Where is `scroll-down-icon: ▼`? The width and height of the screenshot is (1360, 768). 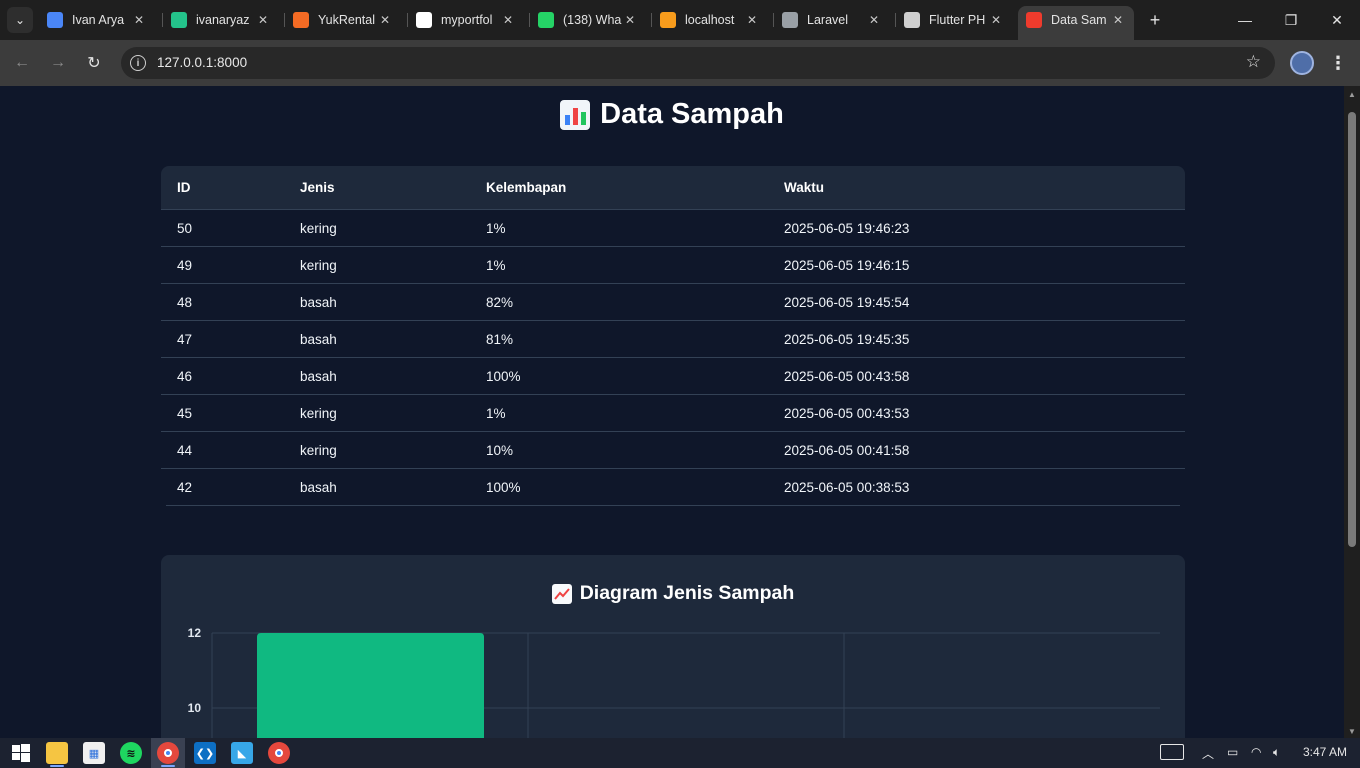 scroll-down-icon: ▼ is located at coordinates (1352, 731).